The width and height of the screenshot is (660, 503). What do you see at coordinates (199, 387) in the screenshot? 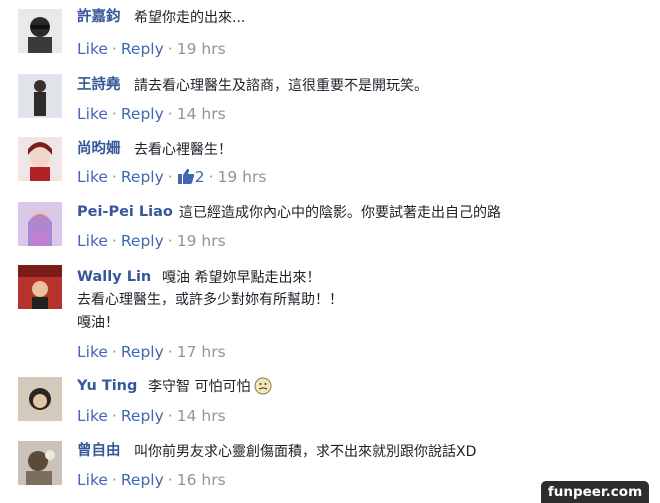
I see `comment-text-content: 李守智 可怕可怕` at bounding box center [199, 387].